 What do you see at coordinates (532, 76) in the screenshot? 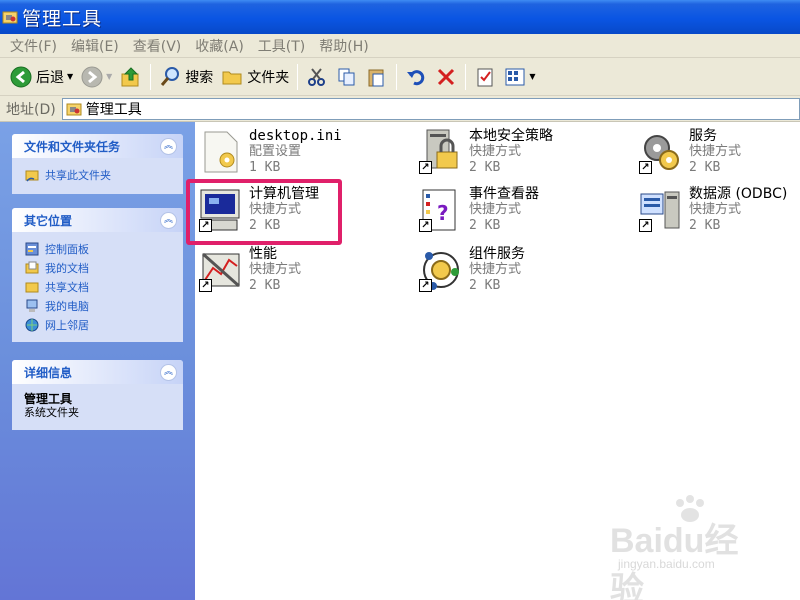
I see `views-dropdown-icon: ▼` at bounding box center [532, 76].